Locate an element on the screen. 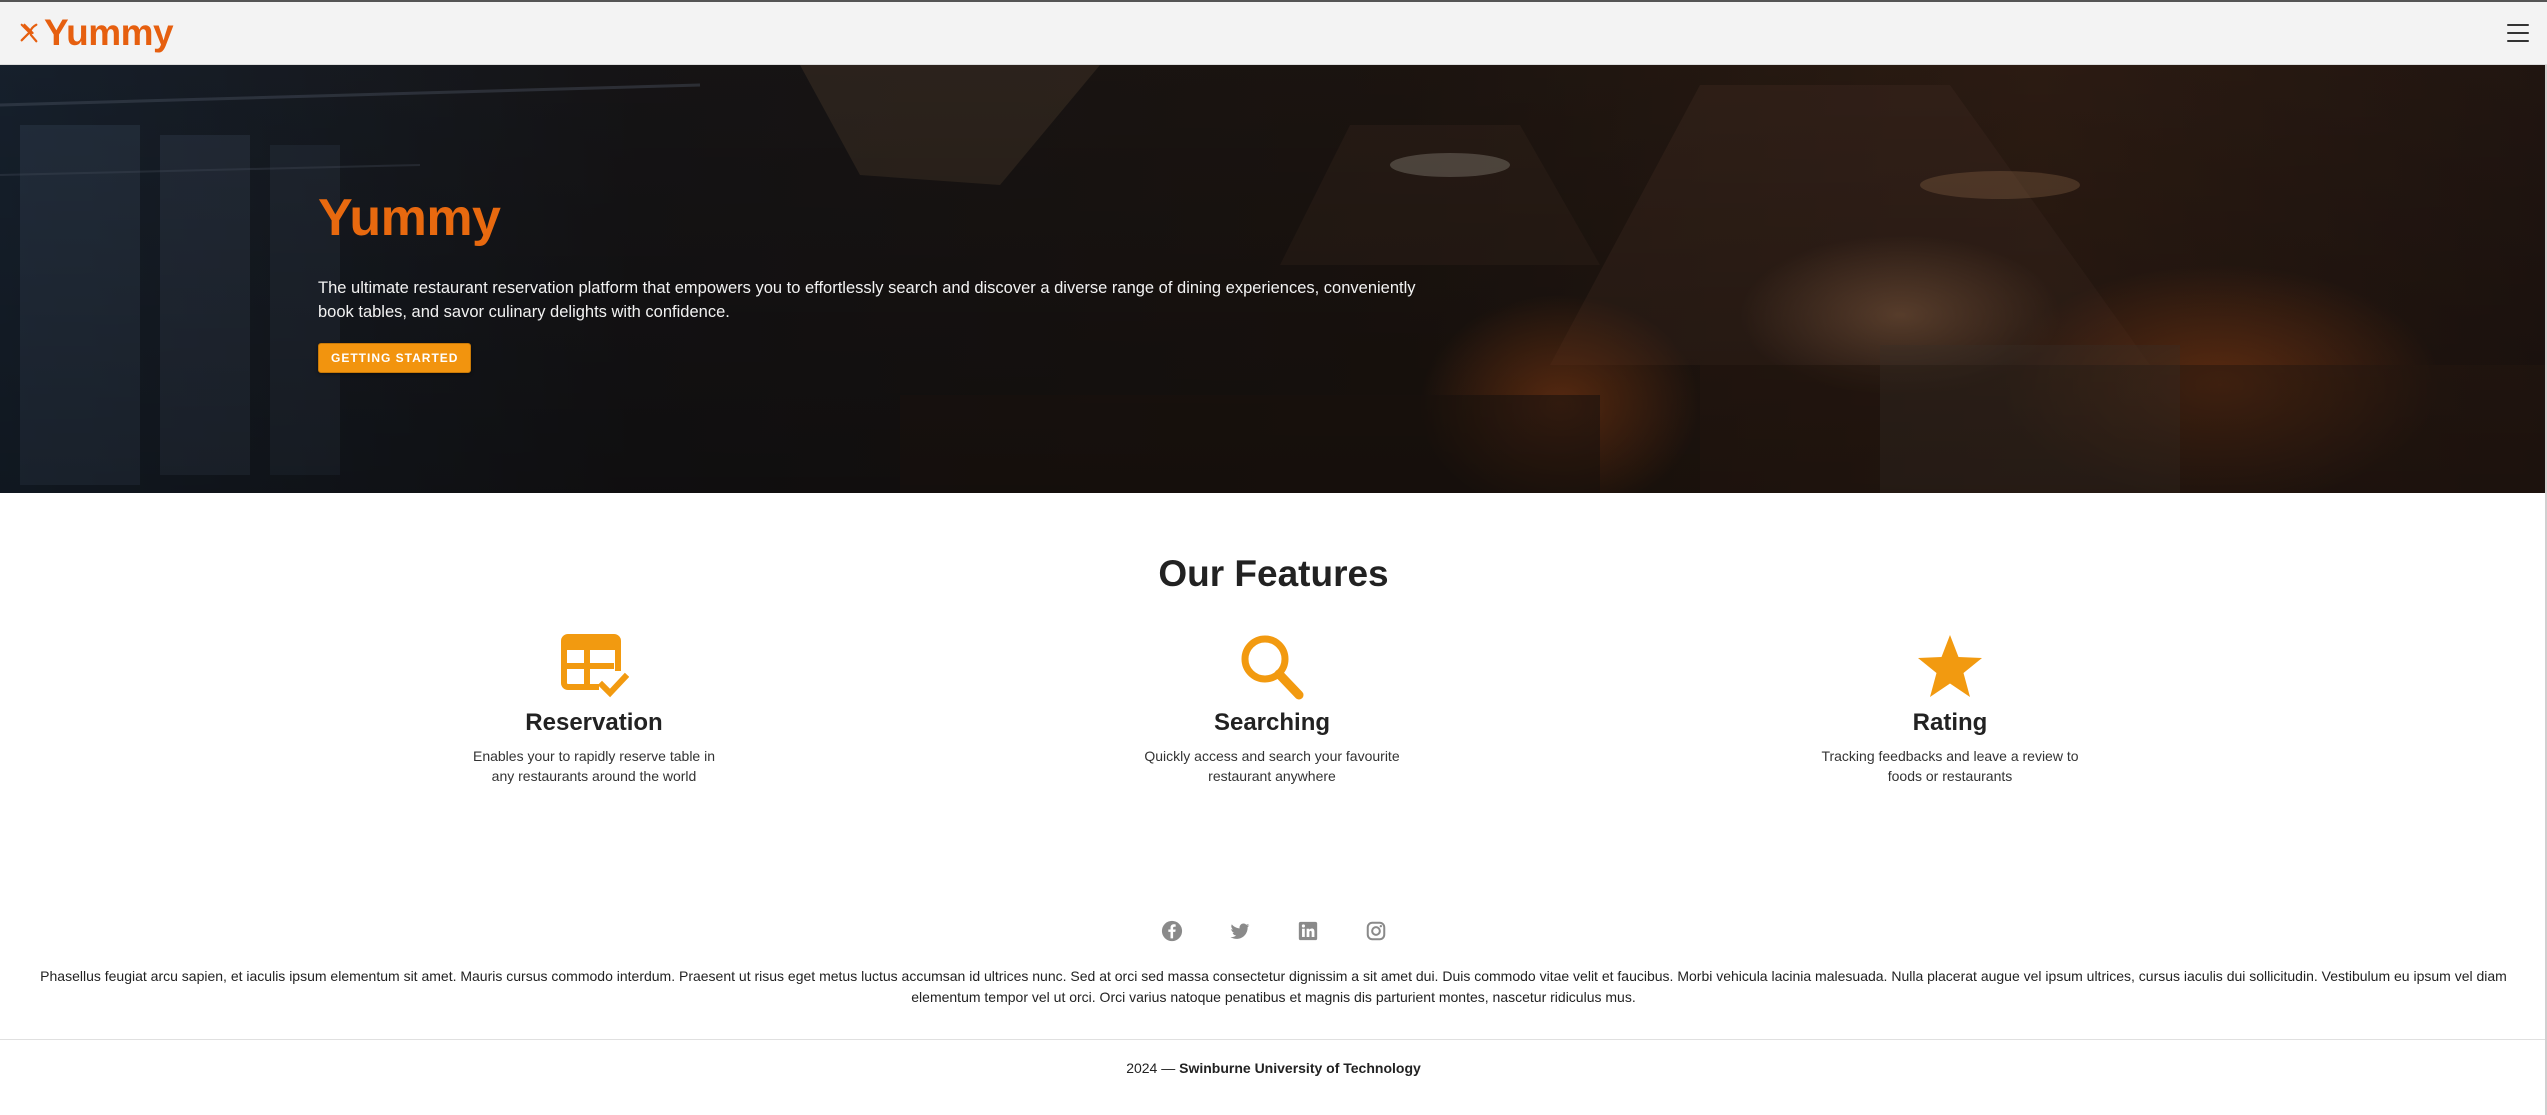 The width and height of the screenshot is (2547, 1115). social-links is located at coordinates (1273, 931).